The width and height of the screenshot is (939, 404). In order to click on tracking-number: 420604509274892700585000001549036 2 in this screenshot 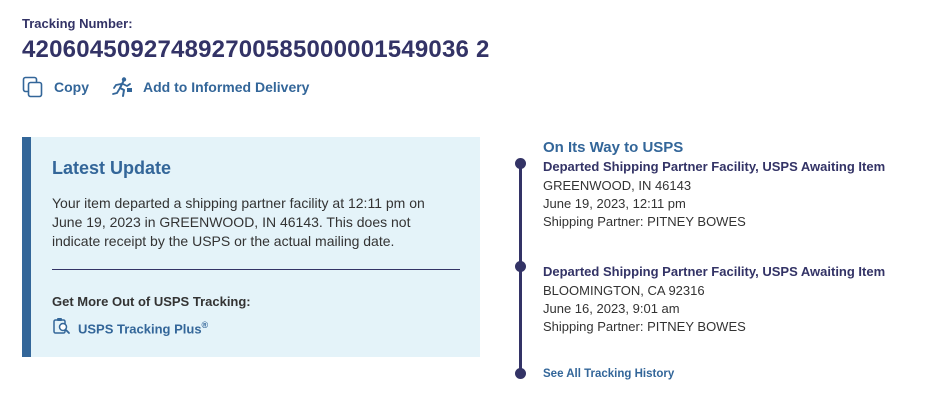, I will do `click(256, 49)`.